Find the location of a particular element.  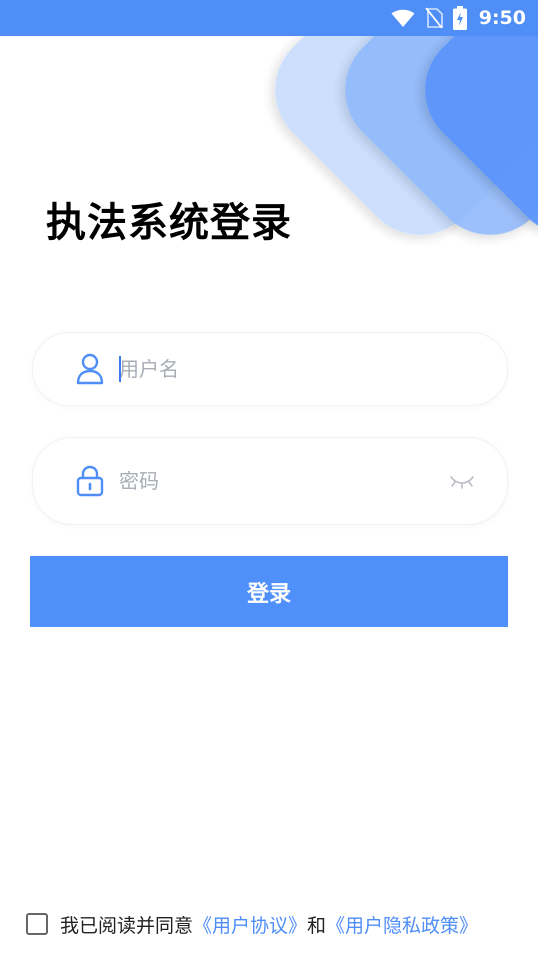

no-sim-icon is located at coordinates (434, 18).